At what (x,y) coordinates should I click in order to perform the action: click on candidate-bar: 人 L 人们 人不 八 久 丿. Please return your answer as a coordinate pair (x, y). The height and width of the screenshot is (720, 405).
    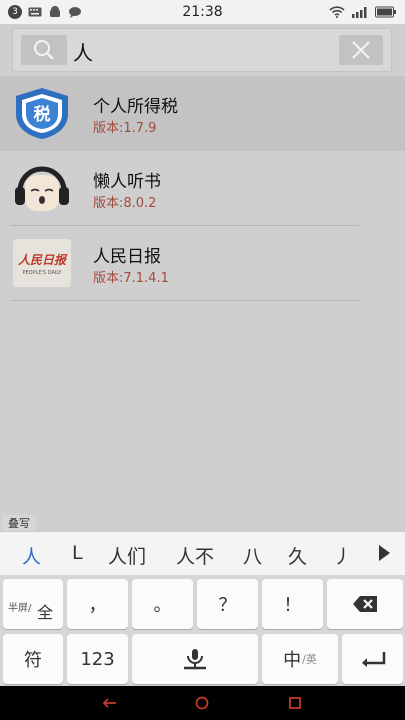
    Looking at the image, I should click on (202, 553).